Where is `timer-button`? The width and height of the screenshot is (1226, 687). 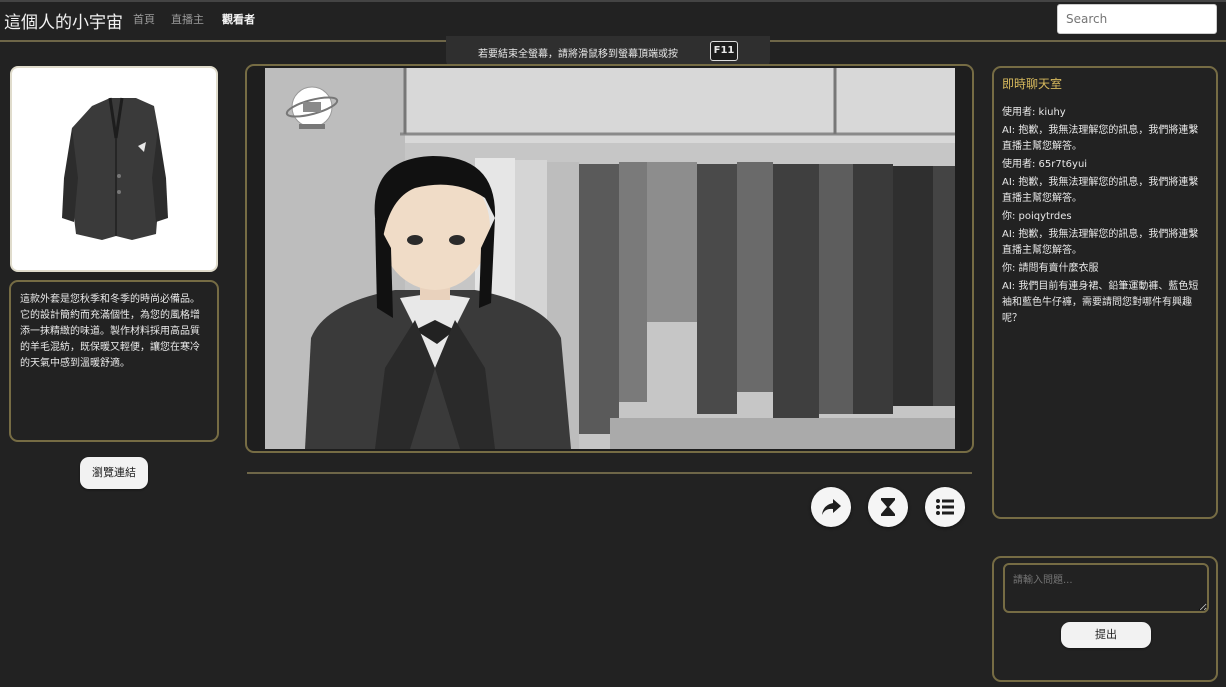 timer-button is located at coordinates (888, 507).